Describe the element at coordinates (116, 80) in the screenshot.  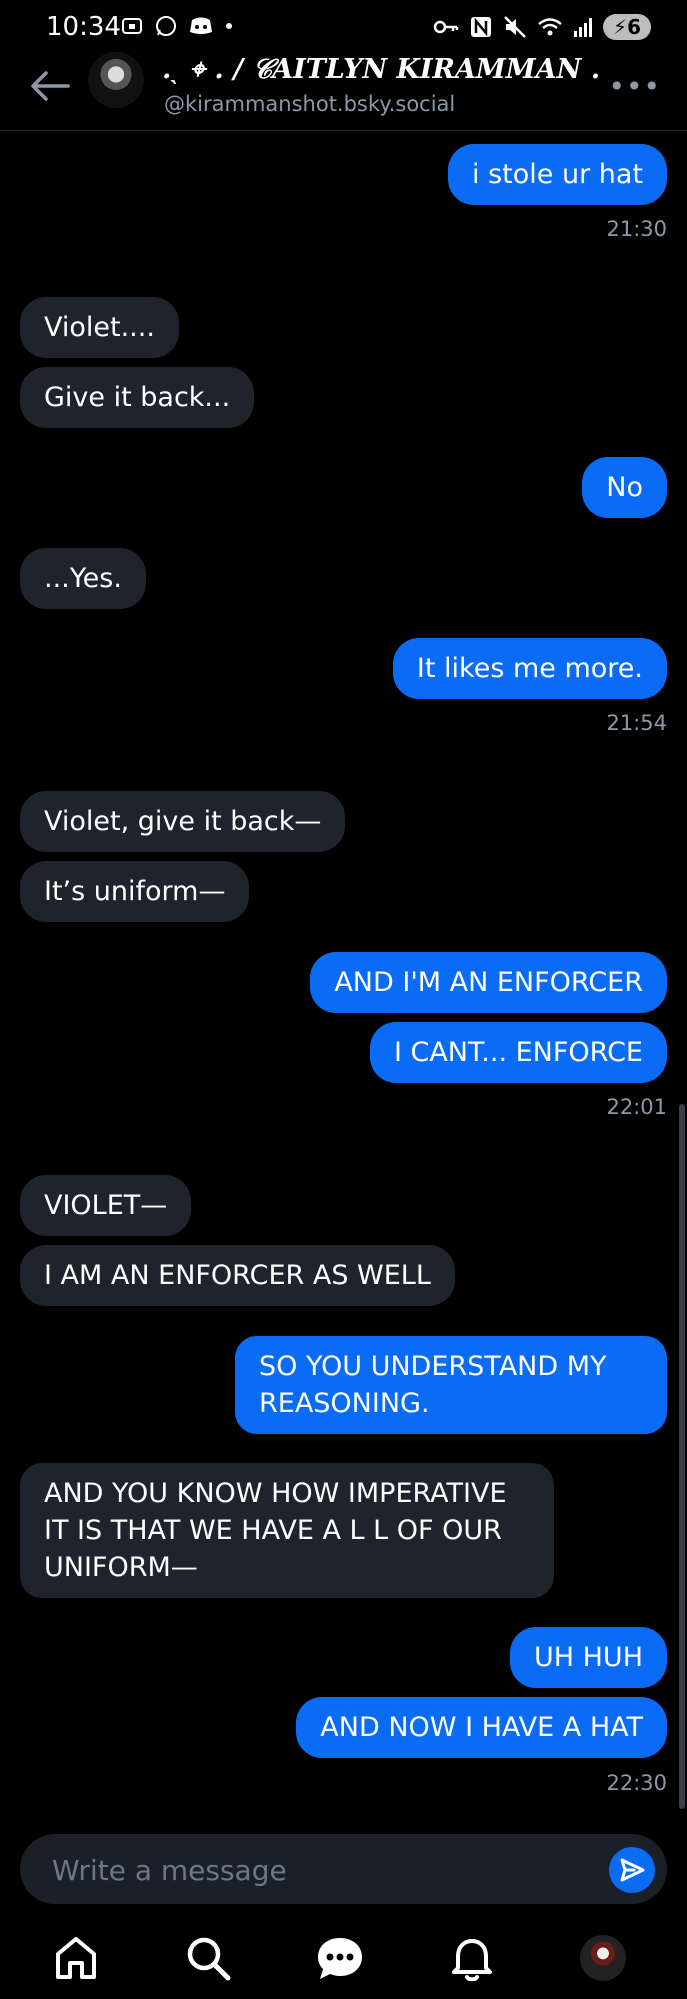
I see `contact-avatar` at that location.